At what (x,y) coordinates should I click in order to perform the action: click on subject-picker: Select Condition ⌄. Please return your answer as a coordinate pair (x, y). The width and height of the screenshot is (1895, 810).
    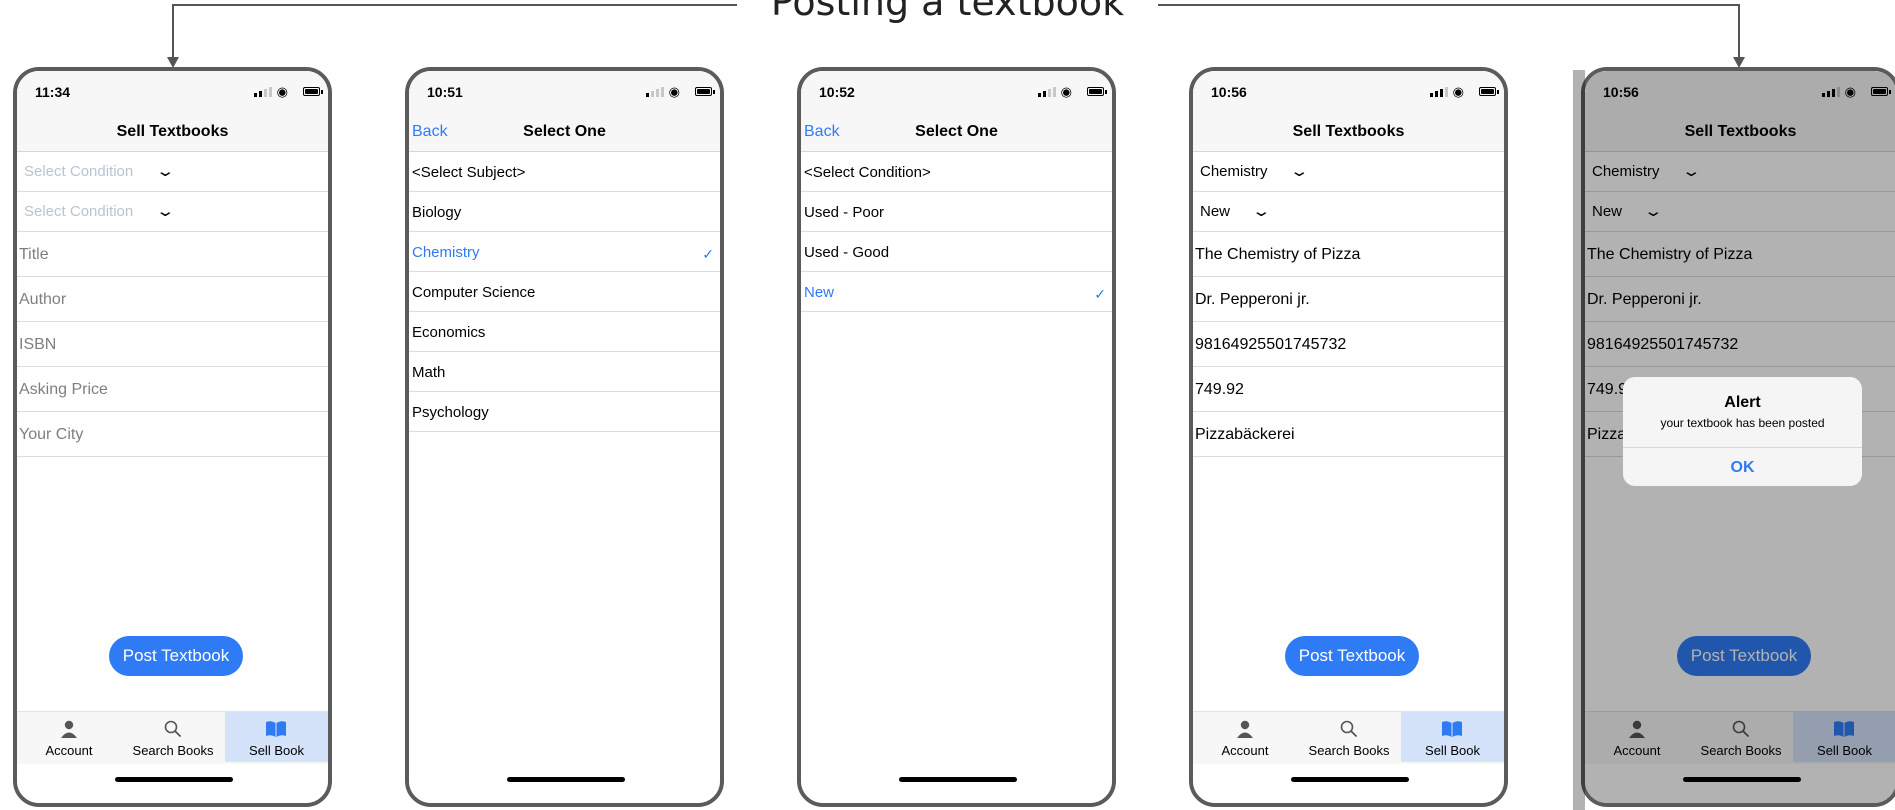
    Looking at the image, I should click on (172, 172).